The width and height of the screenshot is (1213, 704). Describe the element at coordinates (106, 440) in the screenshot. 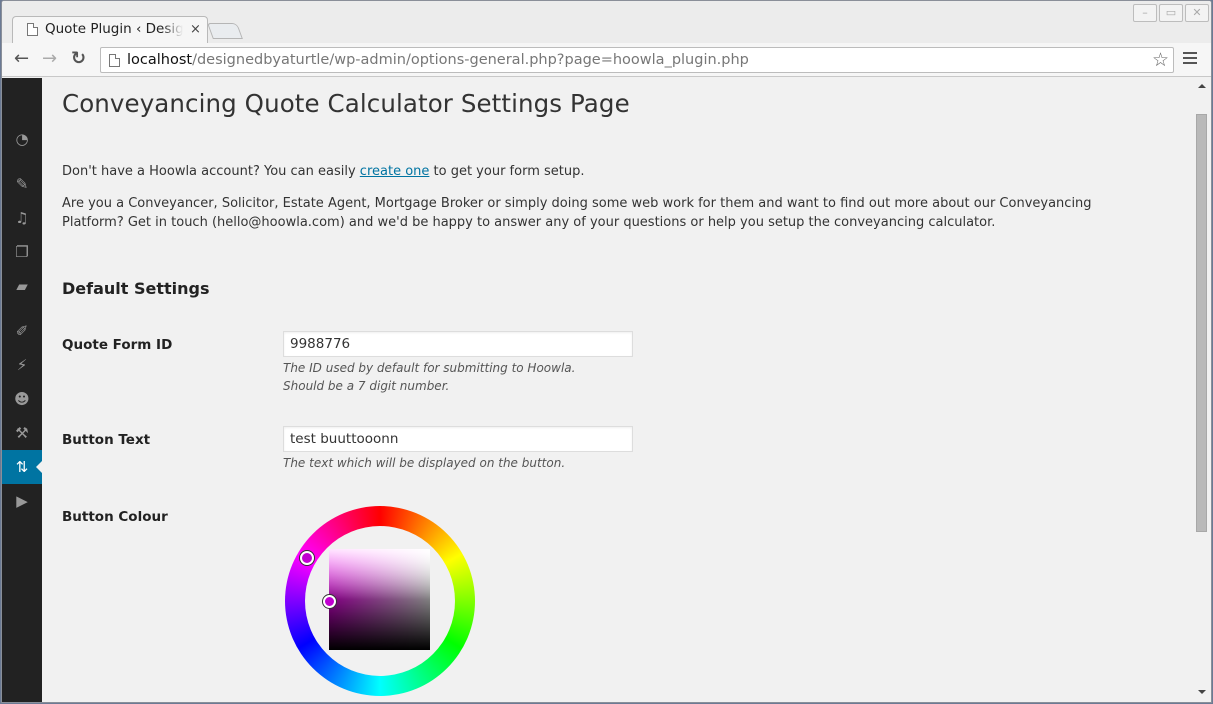

I see `button-text-label: Button Text` at that location.